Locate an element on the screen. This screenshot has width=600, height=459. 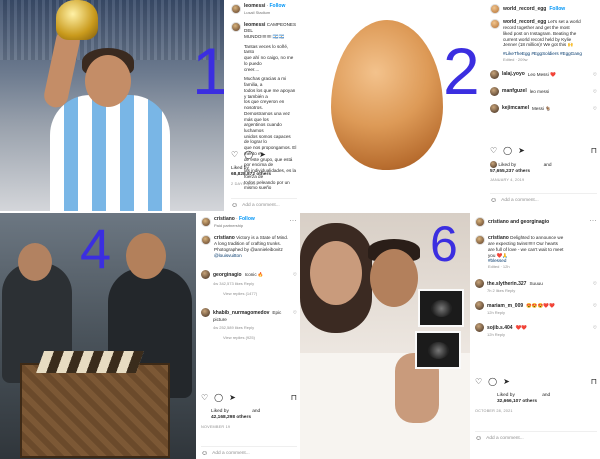
comment-username: khabib_nurmagomedov is located at coordinates (241, 313).